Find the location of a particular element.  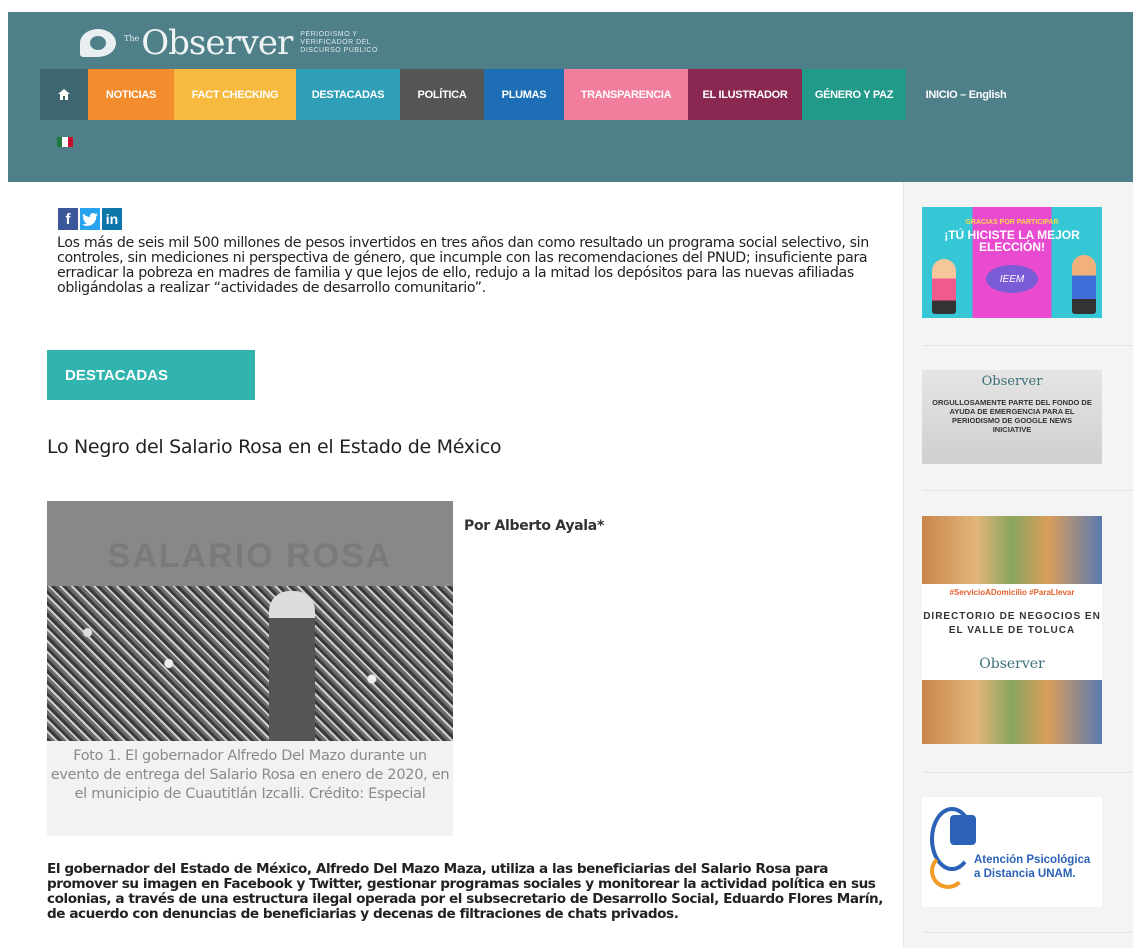

logo-wordmark: Observer is located at coordinates (217, 43).